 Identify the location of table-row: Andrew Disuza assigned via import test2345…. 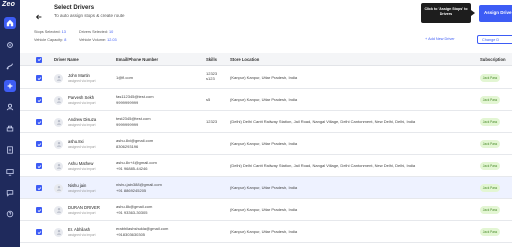
(266, 122).